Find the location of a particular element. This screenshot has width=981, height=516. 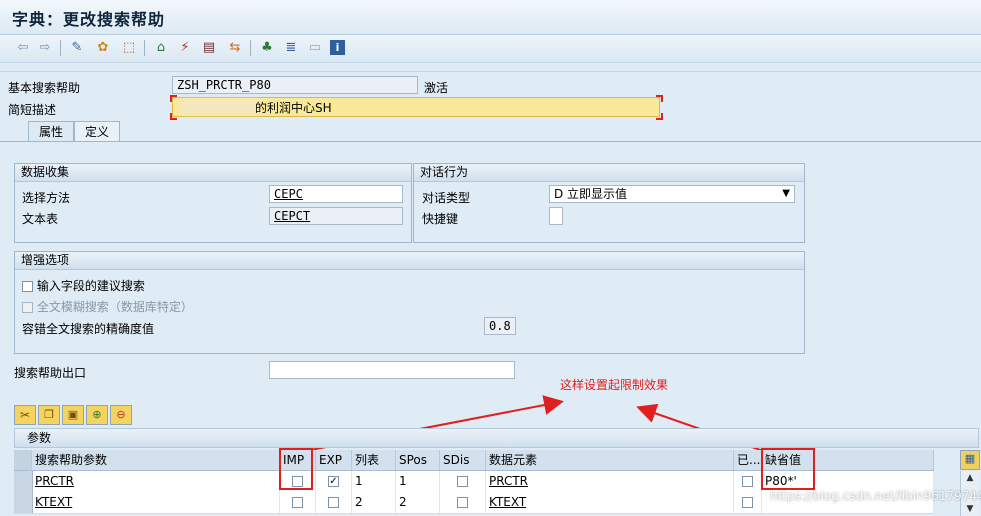

exp-checkbox: ✓ is located at coordinates (333, 481).